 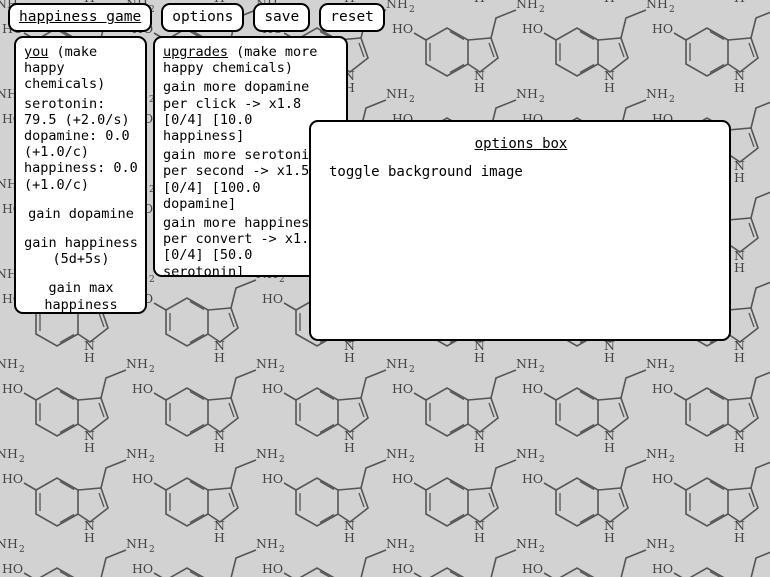 What do you see at coordinates (521, 172) in the screenshot?
I see `option-toggle-background-image: toggle background image` at bounding box center [521, 172].